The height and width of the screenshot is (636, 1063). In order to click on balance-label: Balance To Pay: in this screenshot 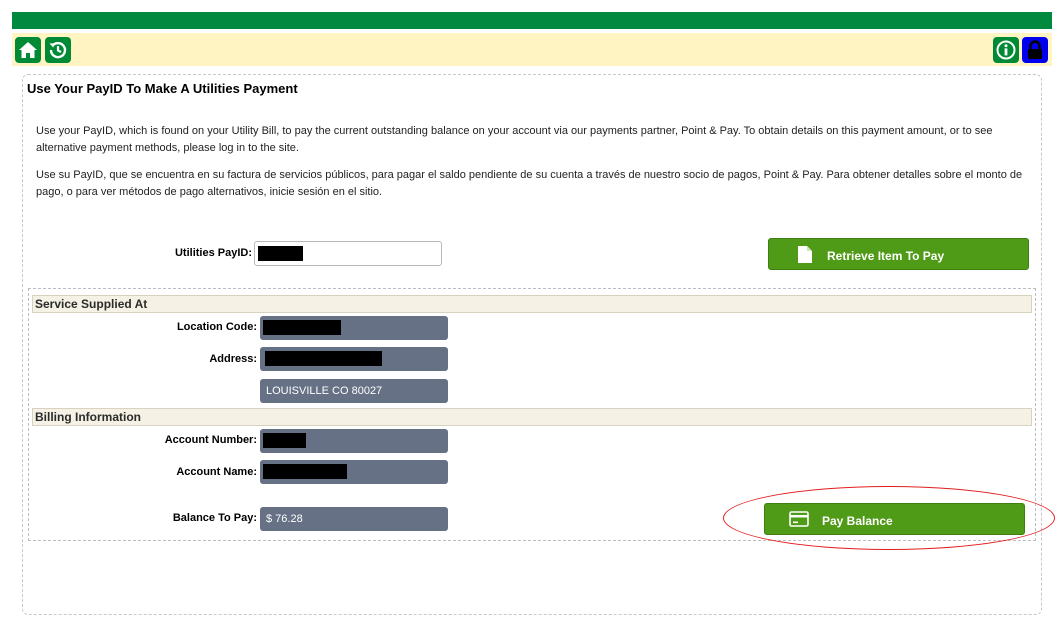, I will do `click(214, 518)`.